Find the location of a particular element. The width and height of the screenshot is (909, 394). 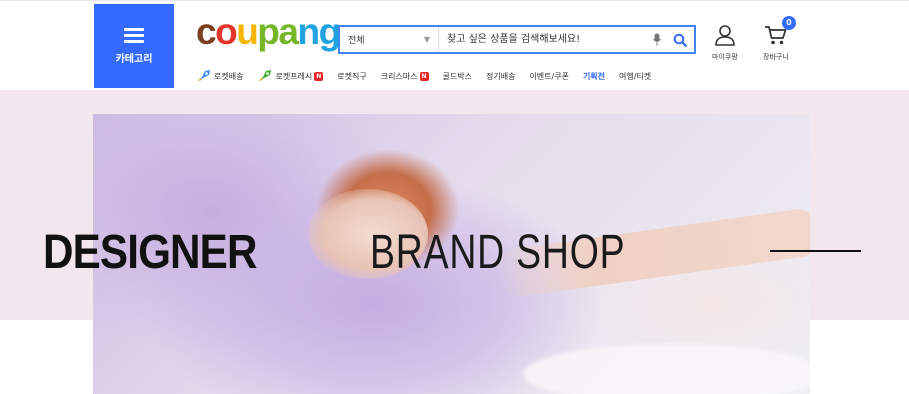

cart-button: 0 장바구니 is located at coordinates (779, 39).